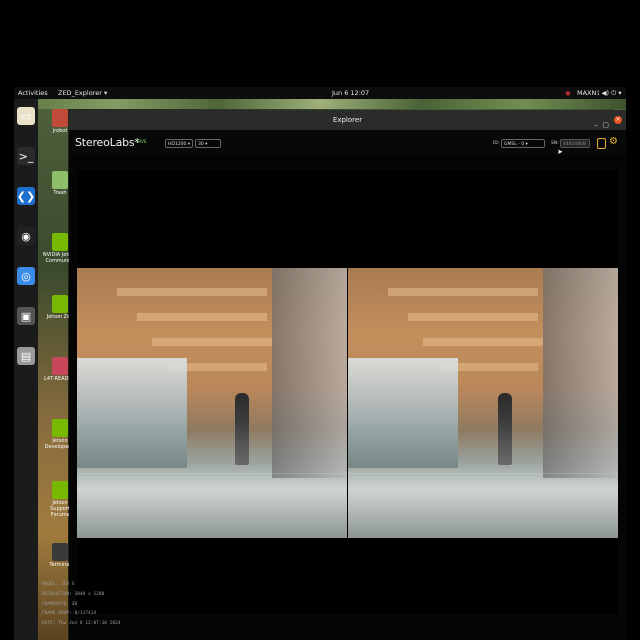 The height and width of the screenshot is (640, 640). Describe the element at coordinates (26, 156) in the screenshot. I see `terminal-icon: >_` at that location.